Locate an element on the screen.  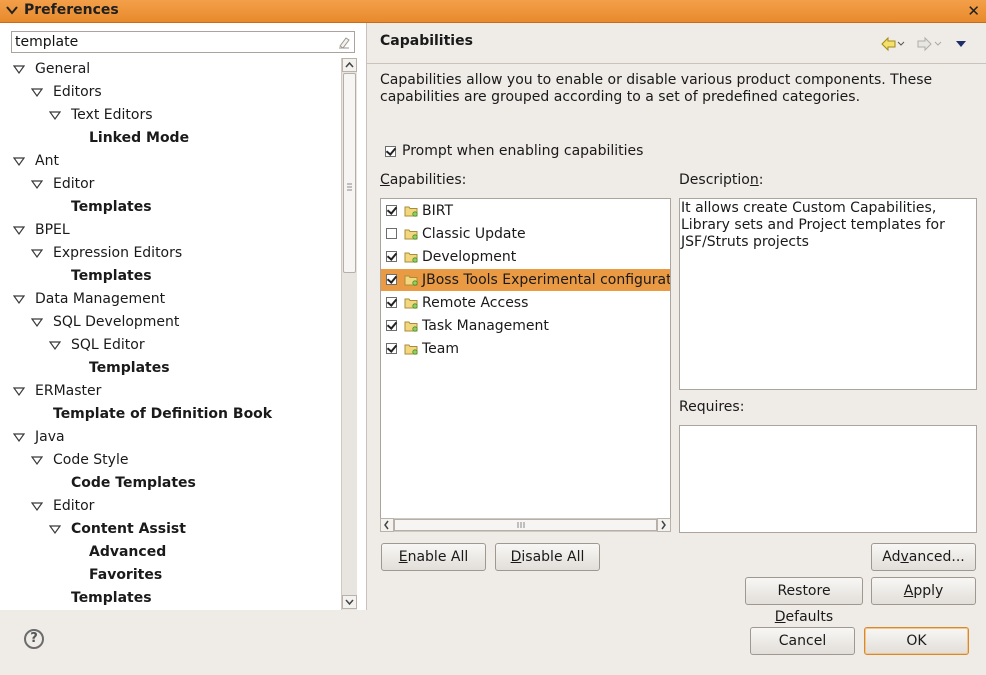
window-menu-chevron-icon is located at coordinates (12, 10).